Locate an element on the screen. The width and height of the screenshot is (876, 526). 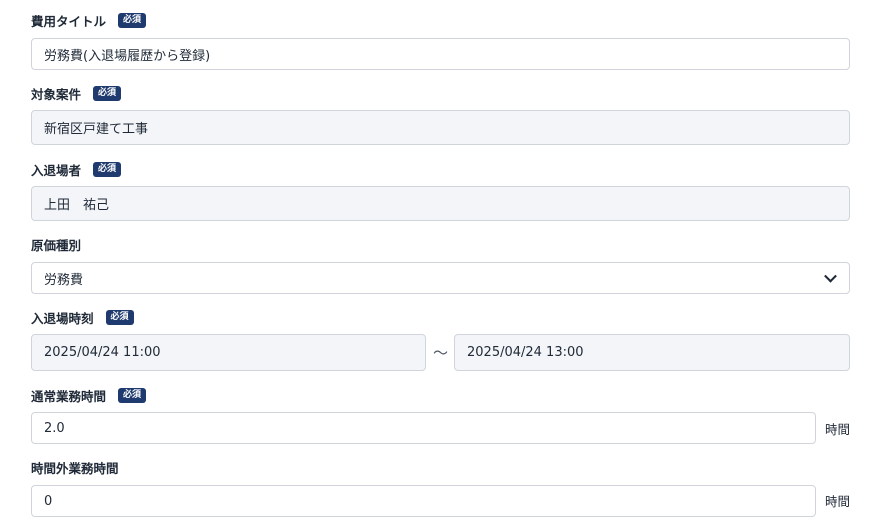
title-input is located at coordinates (440, 54).